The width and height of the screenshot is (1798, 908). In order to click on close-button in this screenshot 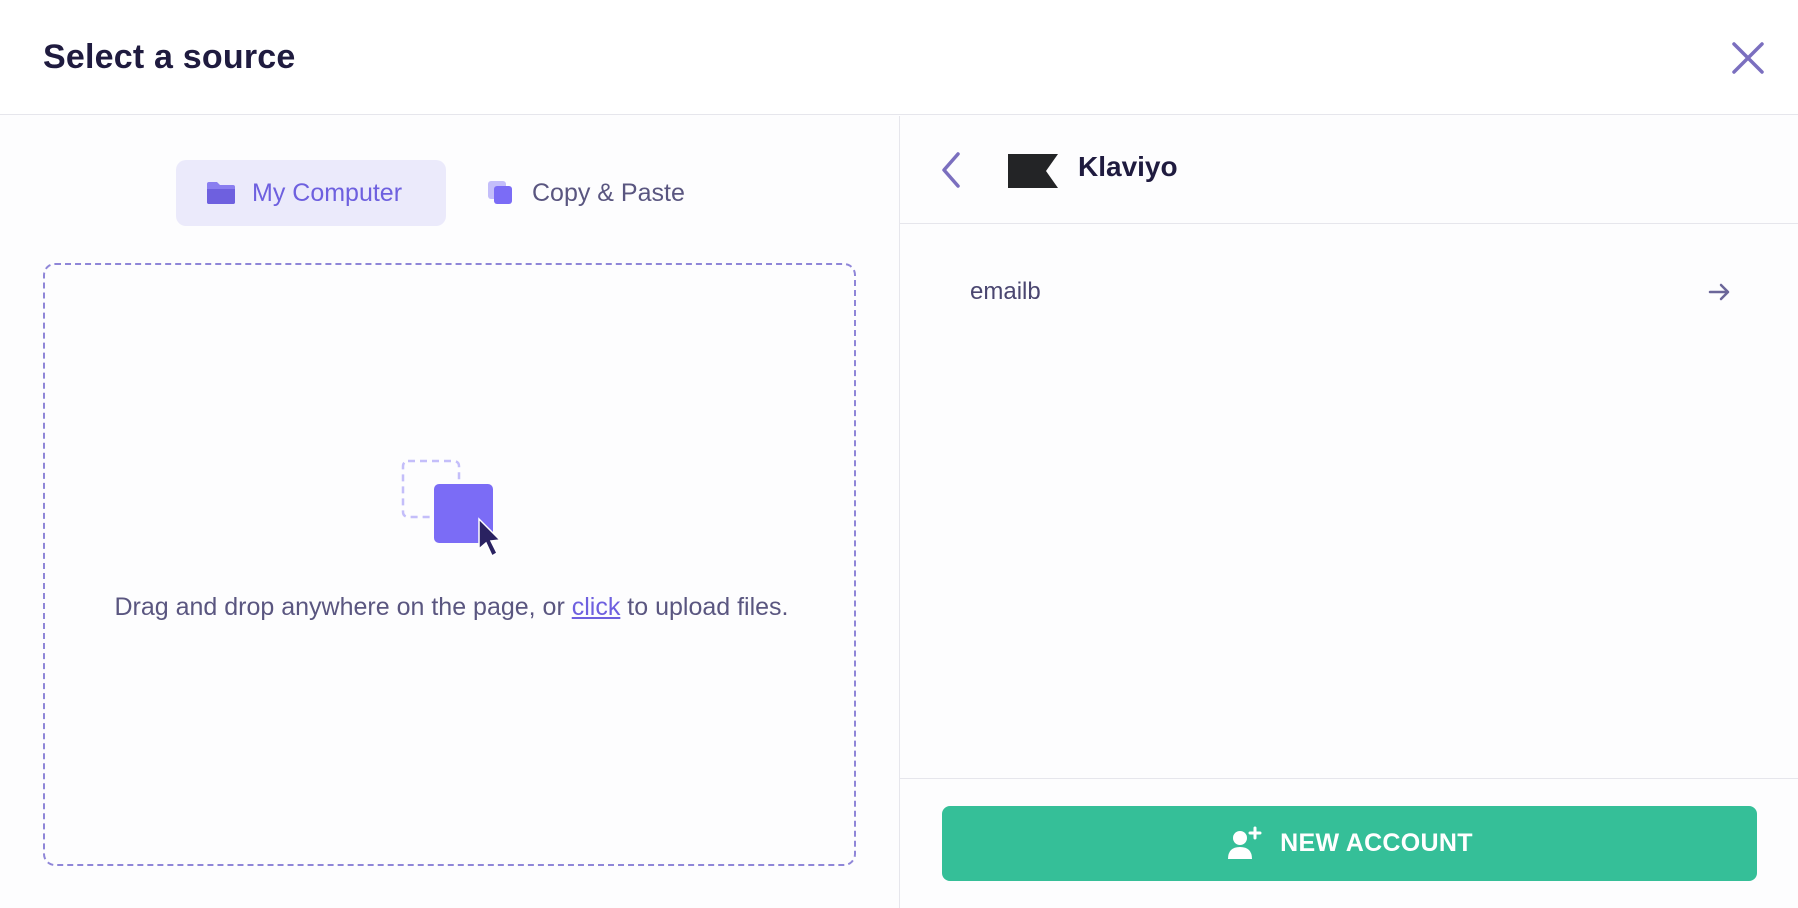, I will do `click(1748, 58)`.